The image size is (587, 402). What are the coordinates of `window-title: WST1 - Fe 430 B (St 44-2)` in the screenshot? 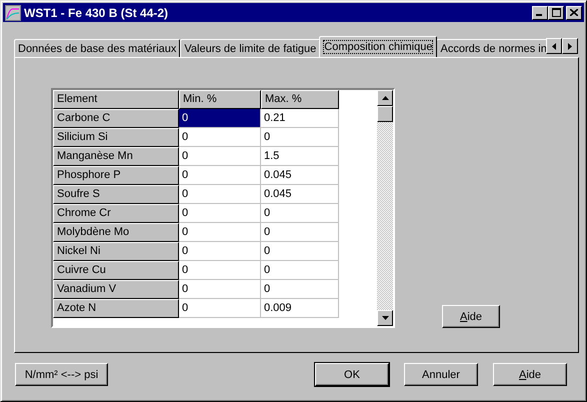 It's located at (97, 13).